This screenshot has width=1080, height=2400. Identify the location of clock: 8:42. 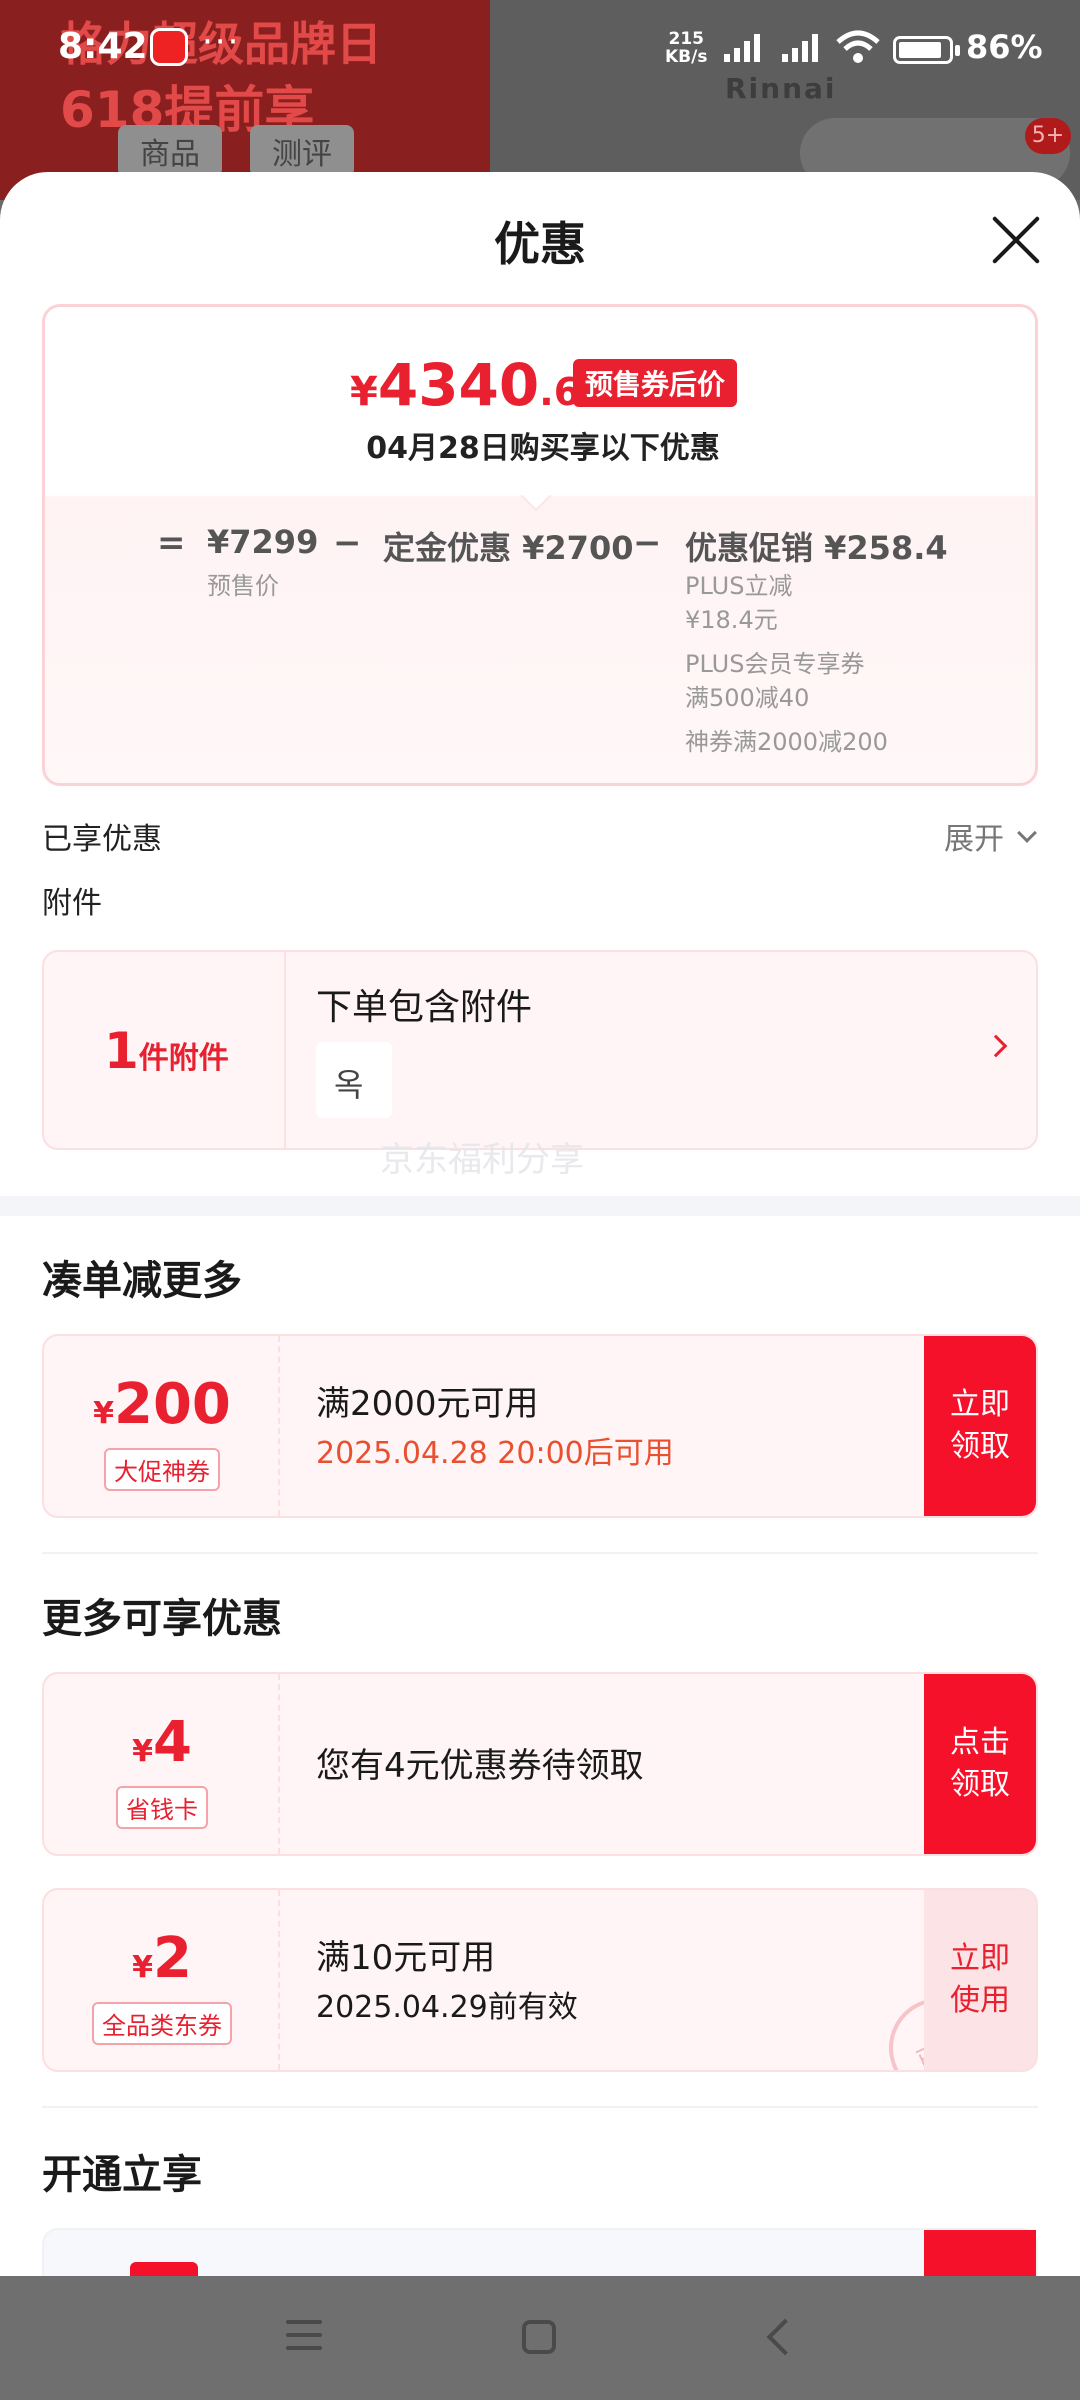
(103, 46).